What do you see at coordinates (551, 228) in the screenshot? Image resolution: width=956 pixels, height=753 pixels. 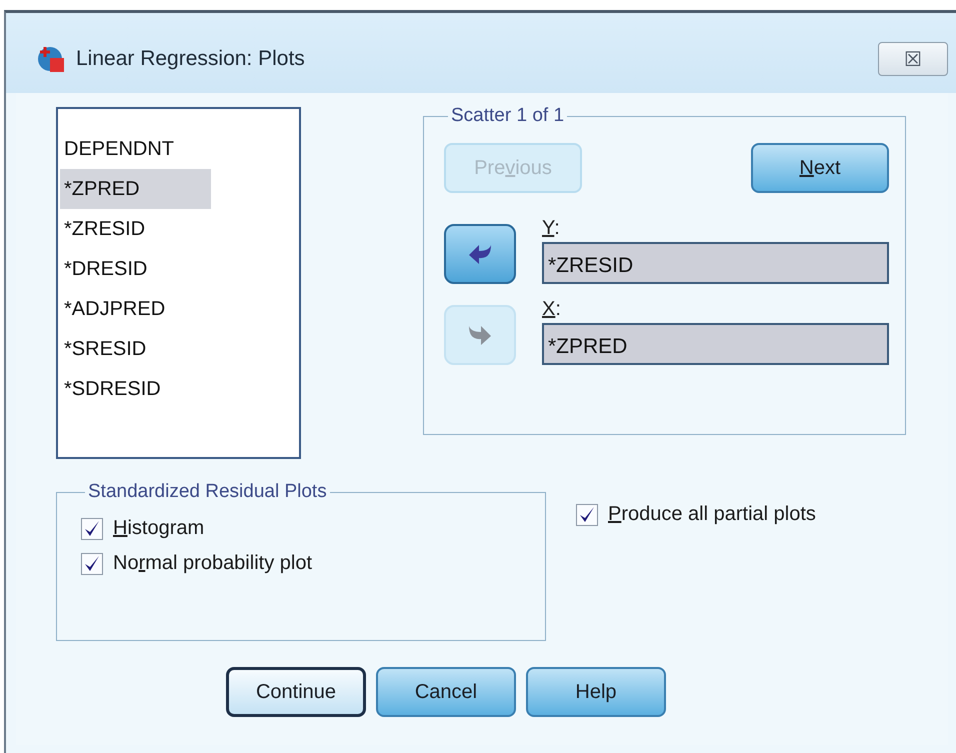 I see `axis-label: Y:` at bounding box center [551, 228].